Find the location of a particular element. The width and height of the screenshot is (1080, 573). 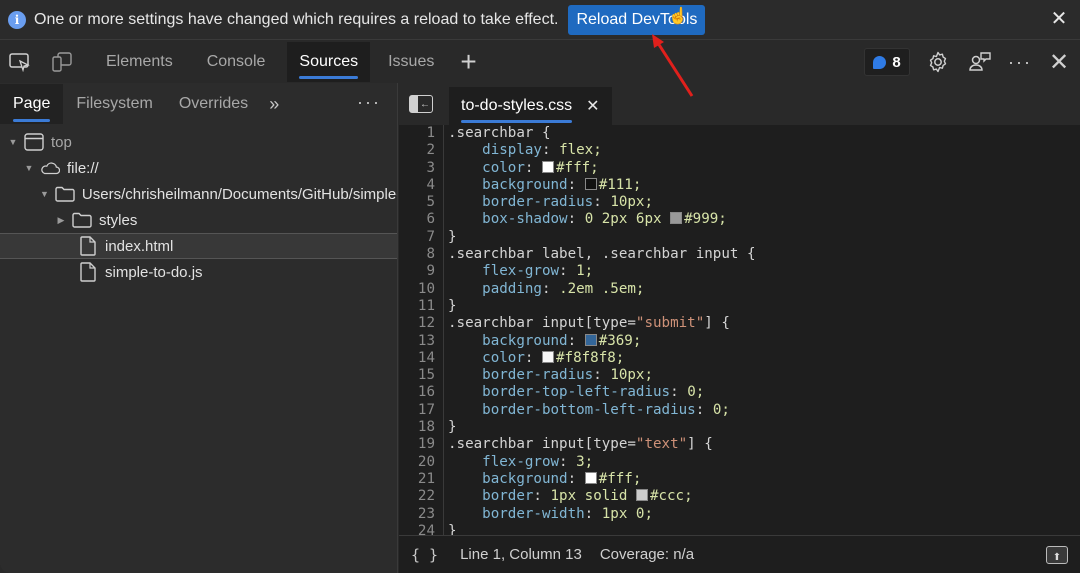

tab-filesystem: Filesystem is located at coordinates (114, 104).